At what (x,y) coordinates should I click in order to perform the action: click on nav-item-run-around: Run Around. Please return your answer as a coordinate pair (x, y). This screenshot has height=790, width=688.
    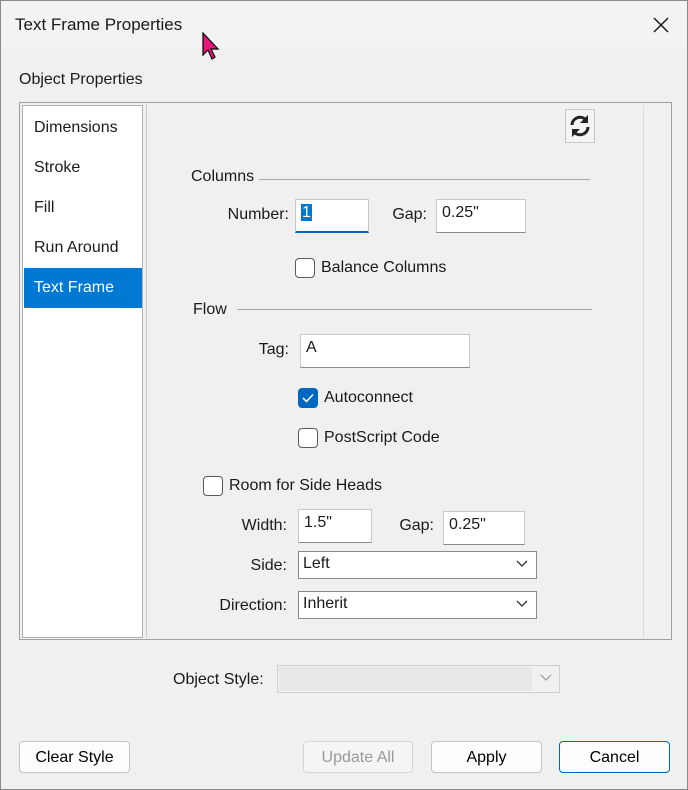
    Looking at the image, I should click on (83, 248).